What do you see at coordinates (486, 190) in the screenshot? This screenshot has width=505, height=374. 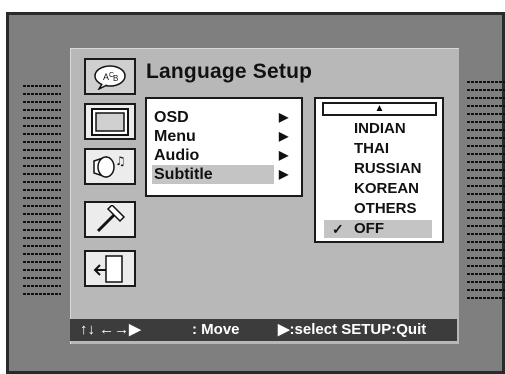 I see `right-decoration-lines` at bounding box center [486, 190].